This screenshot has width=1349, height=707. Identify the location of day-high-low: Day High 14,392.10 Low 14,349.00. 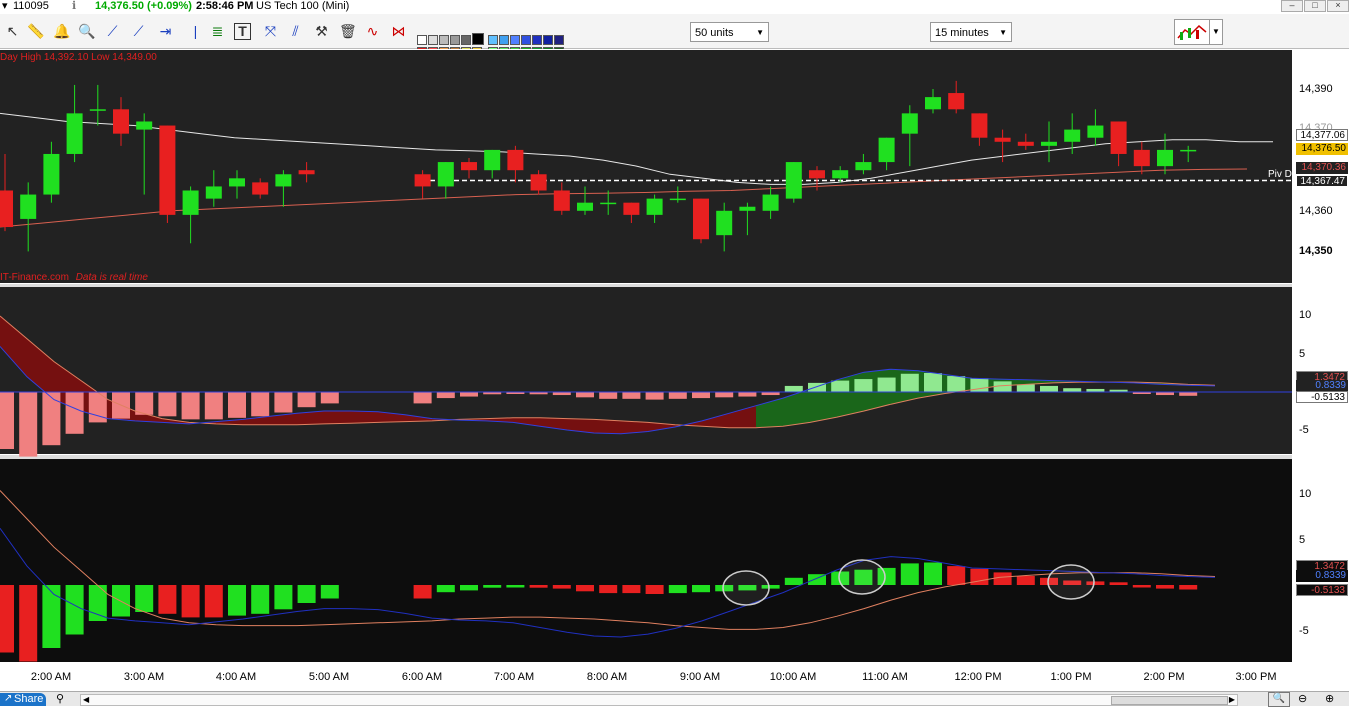
(78, 57).